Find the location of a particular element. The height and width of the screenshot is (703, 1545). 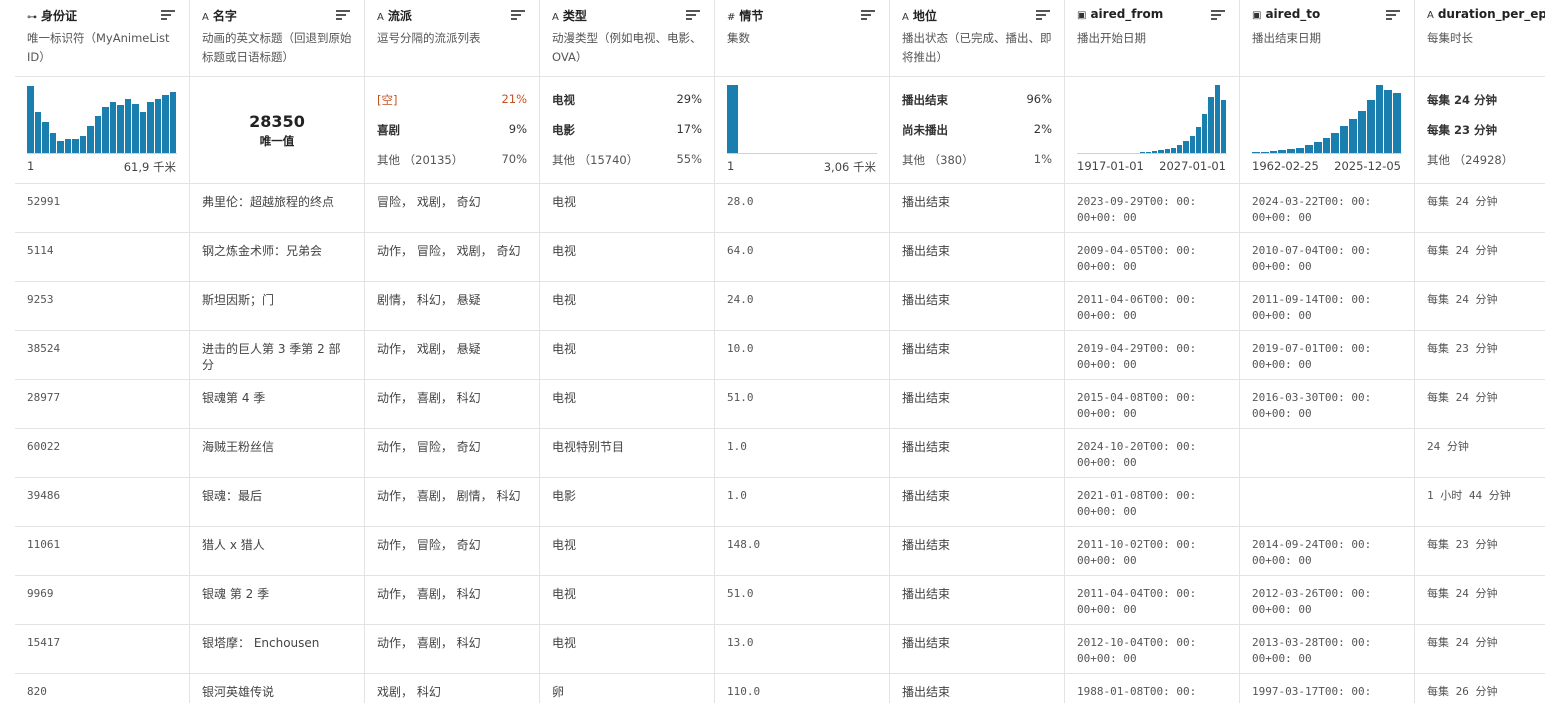

table-cell-name: 钢之炼金术师：兄弟会 is located at coordinates (277, 251).